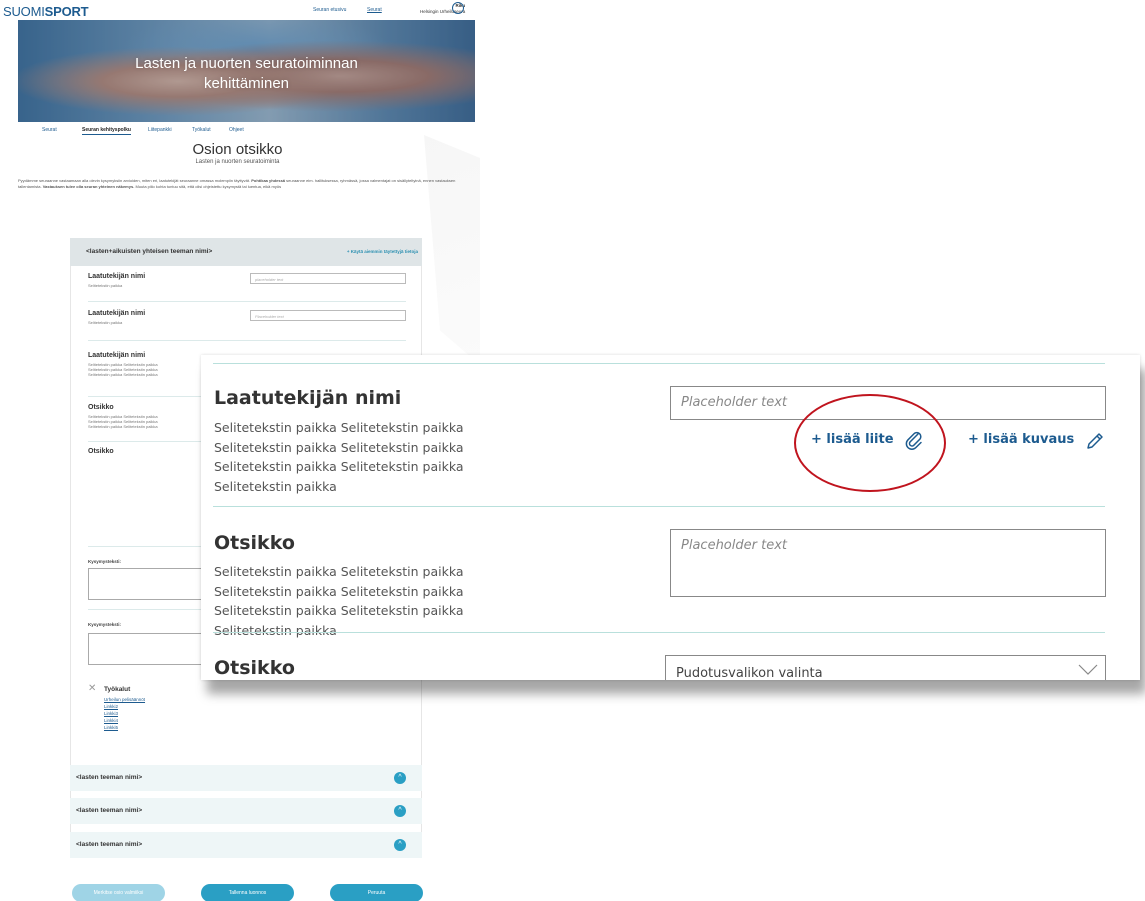 The height and width of the screenshot is (901, 1145). Describe the element at coordinates (111, 713) in the screenshot. I see `tool-link-3: Linkki3` at that location.